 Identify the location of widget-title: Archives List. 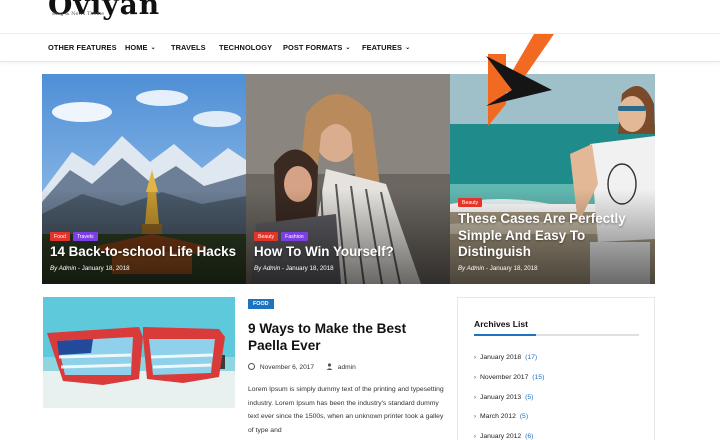
(501, 324).